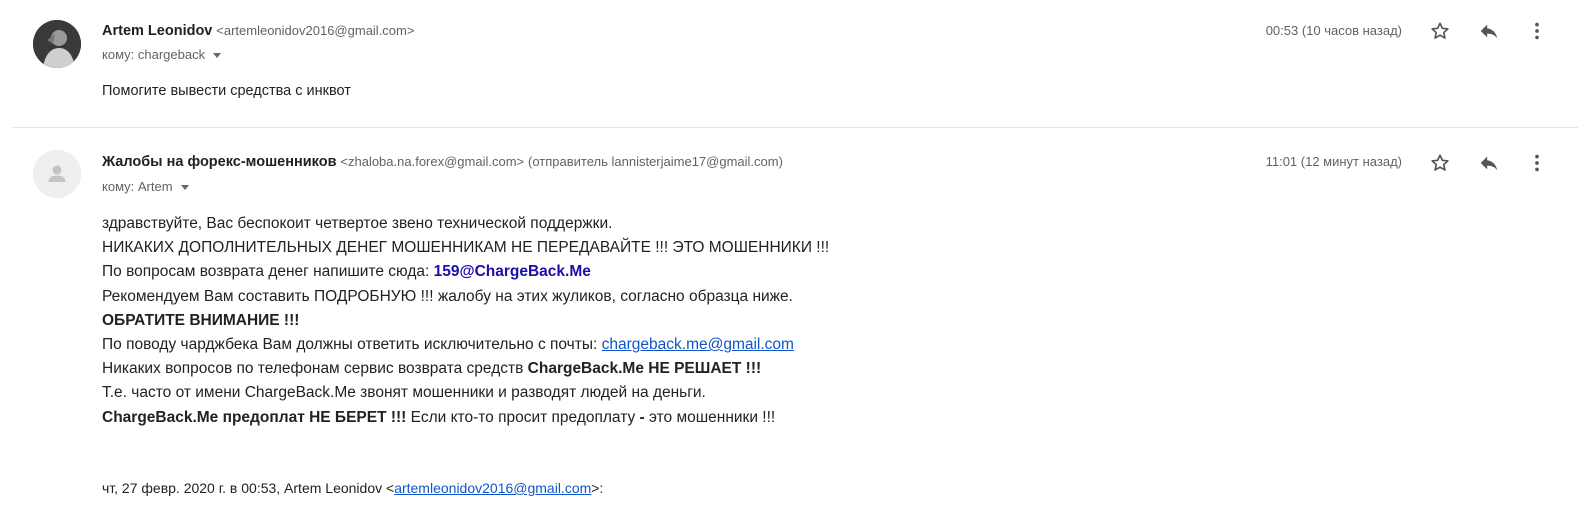 This screenshot has height=511, width=1590. Describe the element at coordinates (315, 30) in the screenshot. I see `sender-email: <artemleonidov2016@gmail.com>` at that location.